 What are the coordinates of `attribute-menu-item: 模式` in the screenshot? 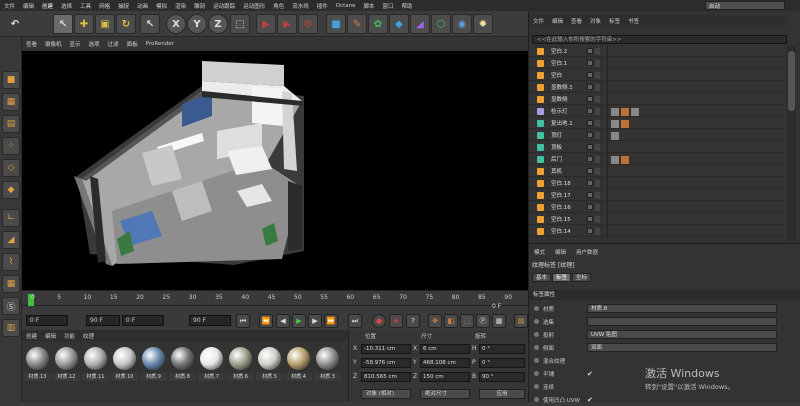 It's located at (539, 252).